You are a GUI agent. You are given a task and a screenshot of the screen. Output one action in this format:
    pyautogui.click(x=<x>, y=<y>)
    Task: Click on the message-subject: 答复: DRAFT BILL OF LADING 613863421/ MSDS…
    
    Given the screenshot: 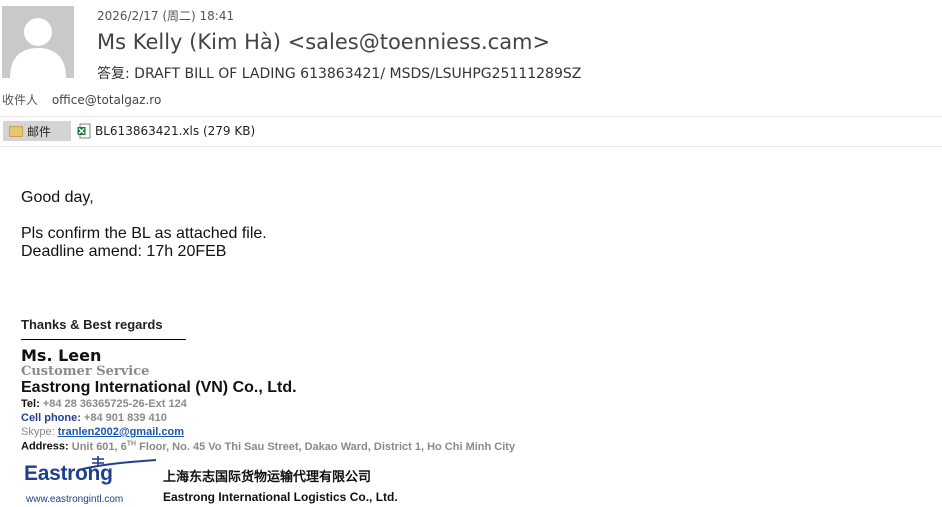 What is the action you would take?
    pyautogui.click(x=339, y=74)
    